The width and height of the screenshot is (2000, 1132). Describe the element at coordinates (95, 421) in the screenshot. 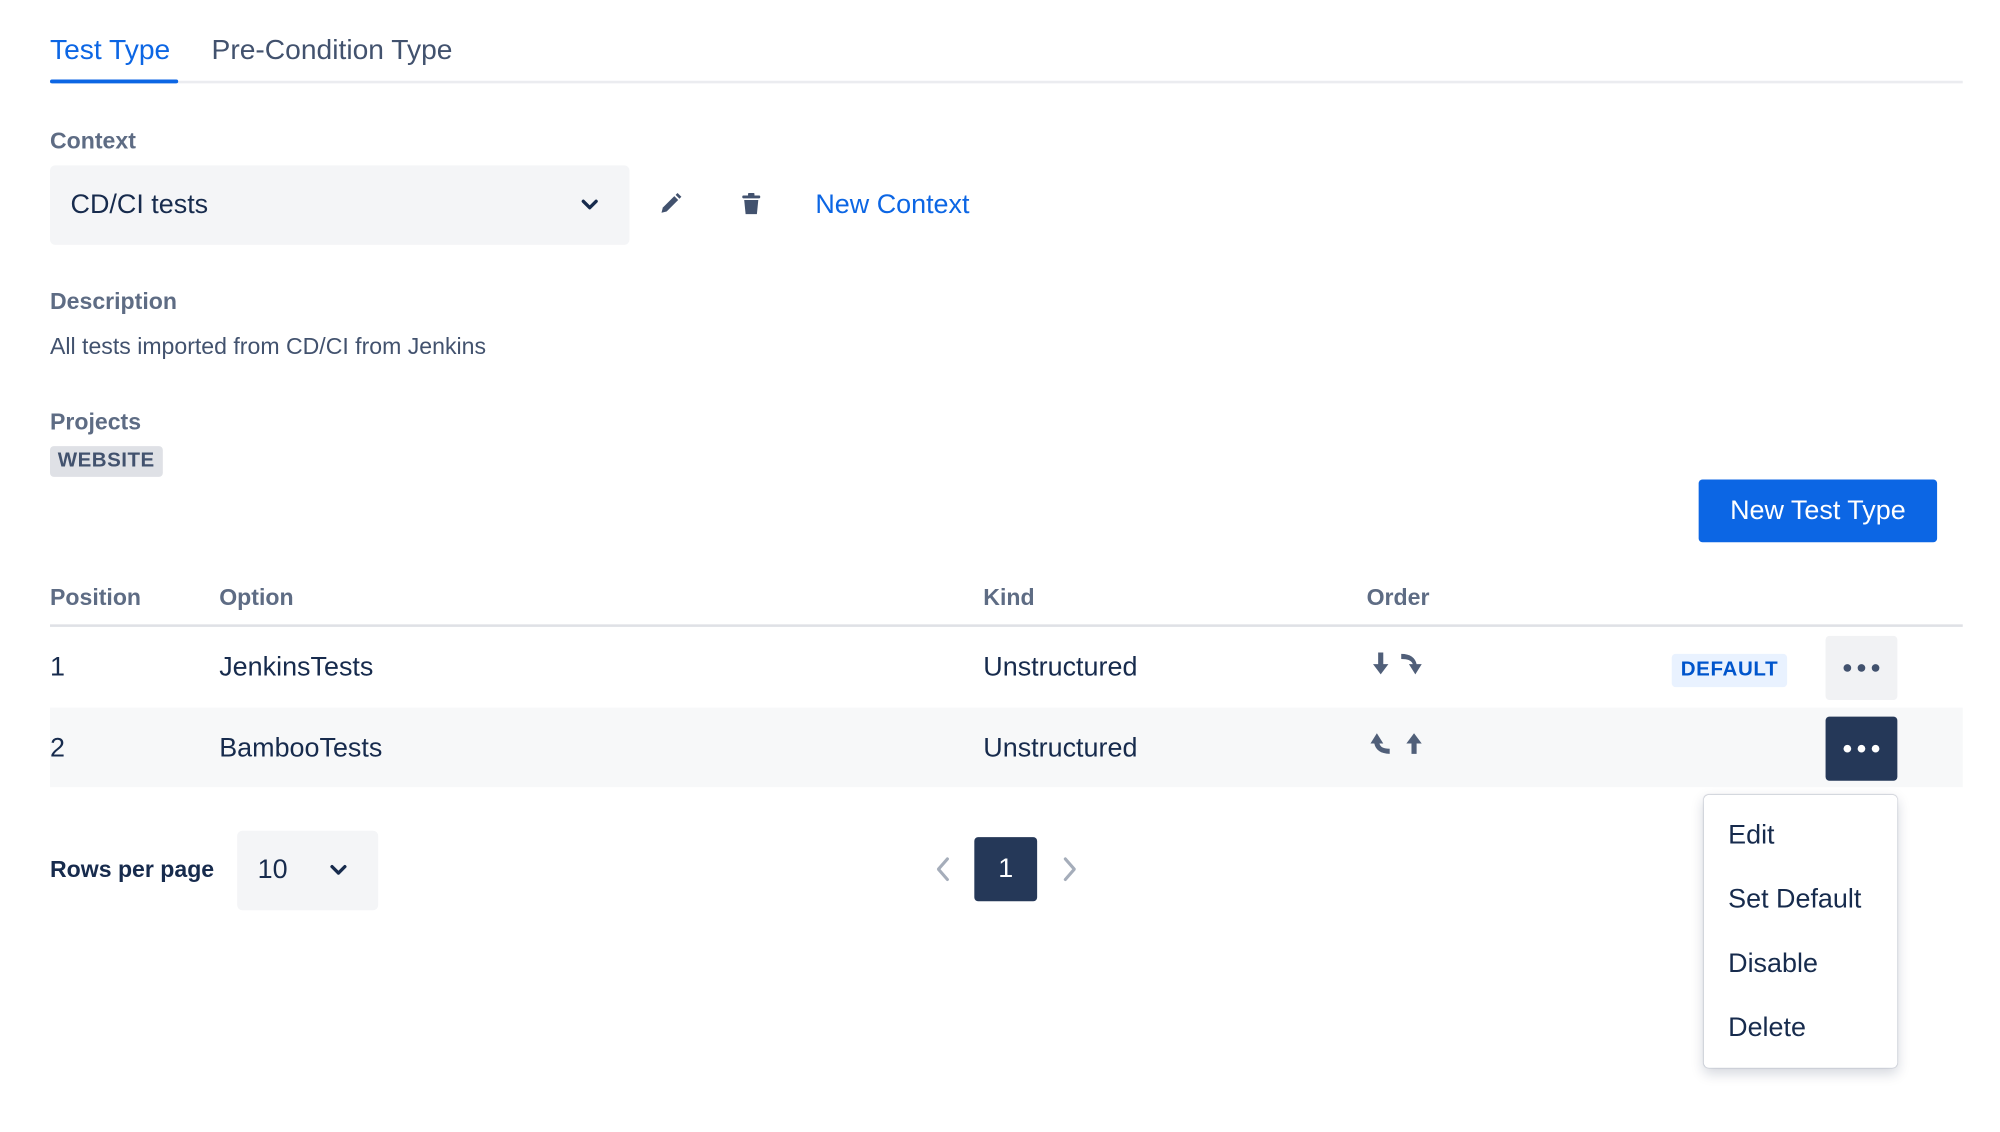

I see `projects-label: Projects` at that location.